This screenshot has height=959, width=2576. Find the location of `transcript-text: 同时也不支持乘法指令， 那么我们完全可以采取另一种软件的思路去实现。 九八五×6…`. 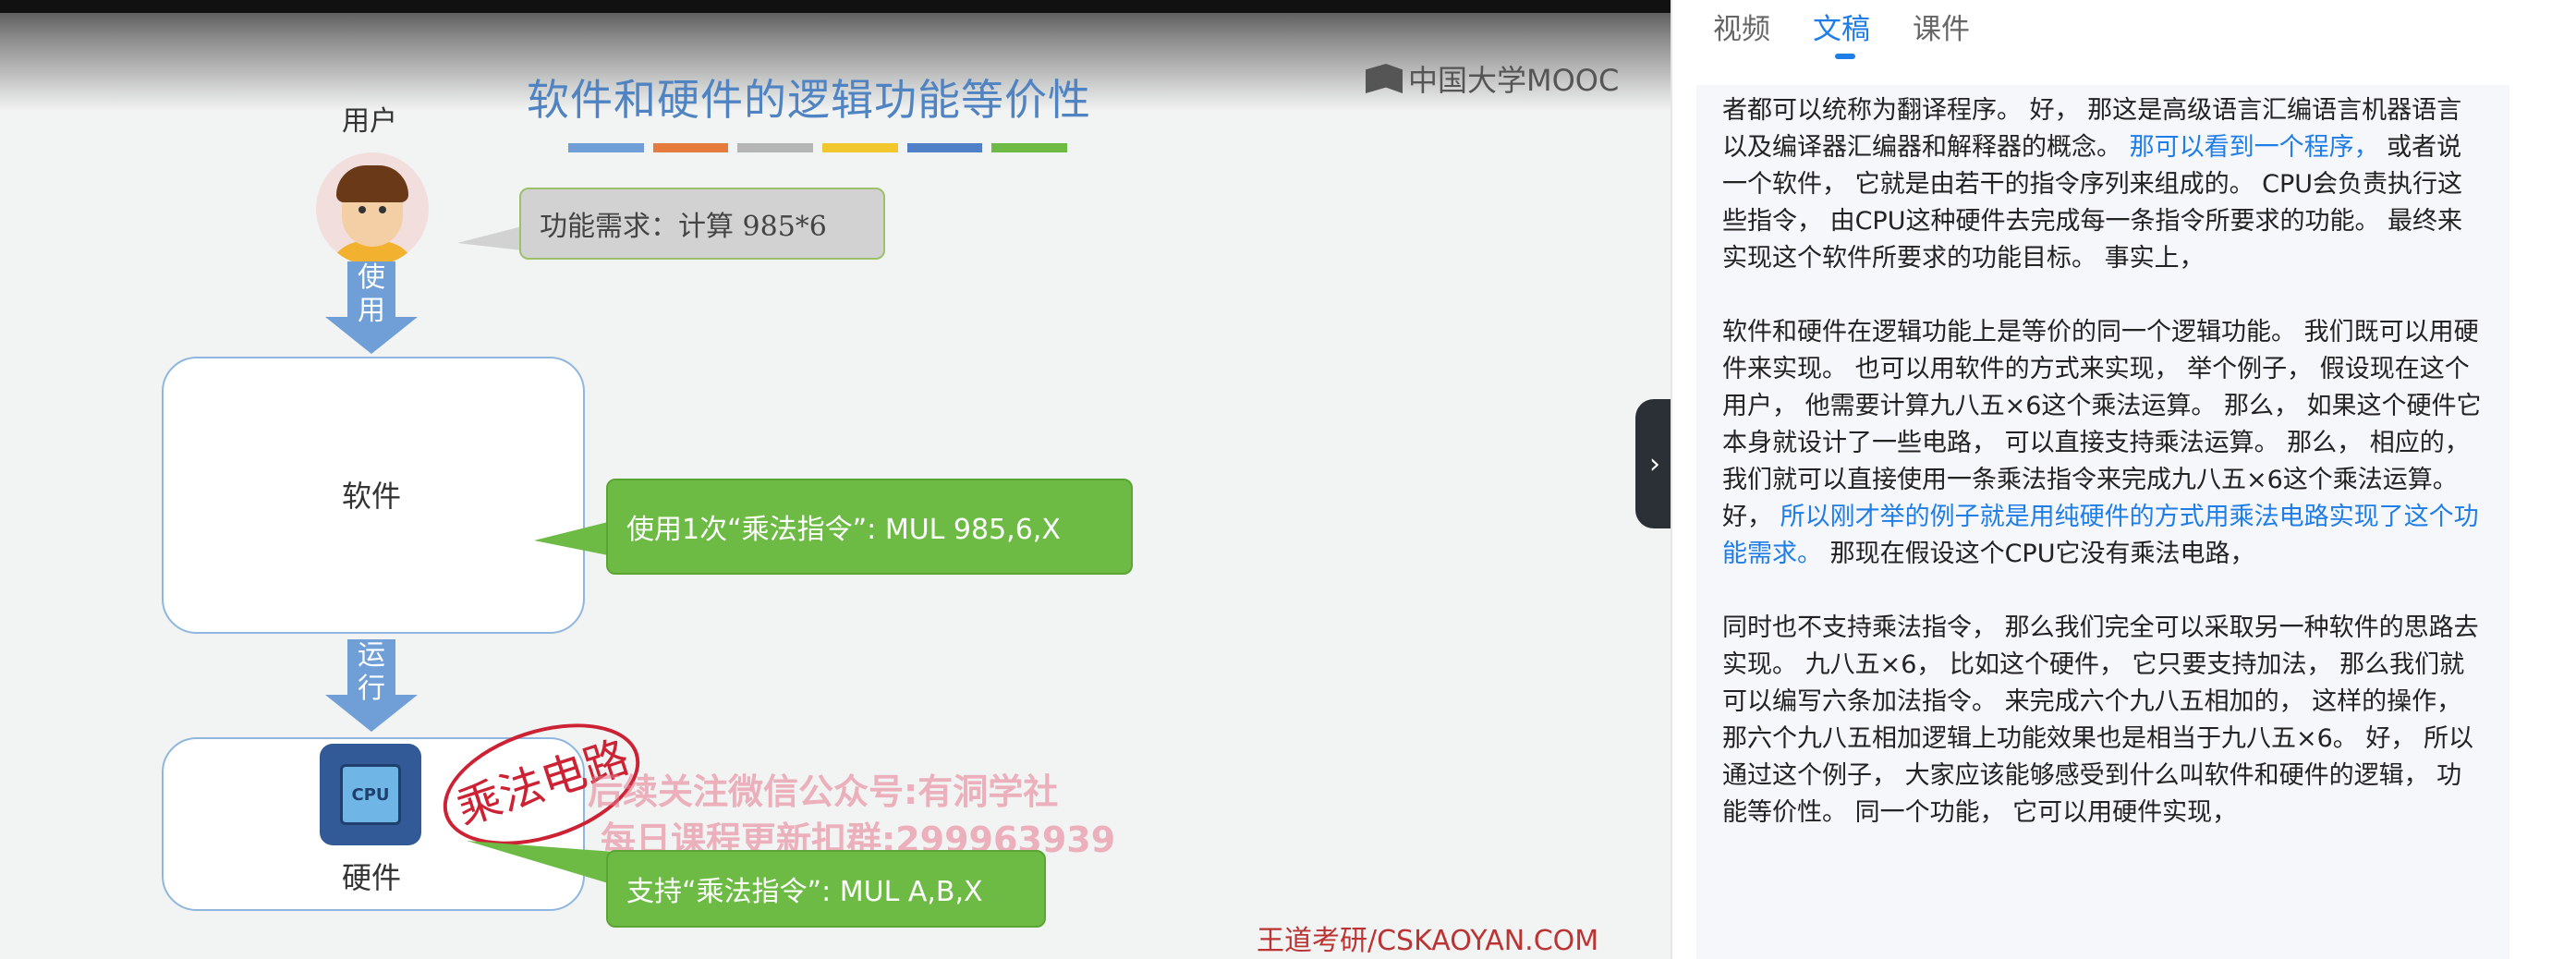

transcript-text: 同时也不支持乘法指令， 那么我们完全可以采取另一种软件的思路去实现。 九八五×6… is located at coordinates (2100, 720).